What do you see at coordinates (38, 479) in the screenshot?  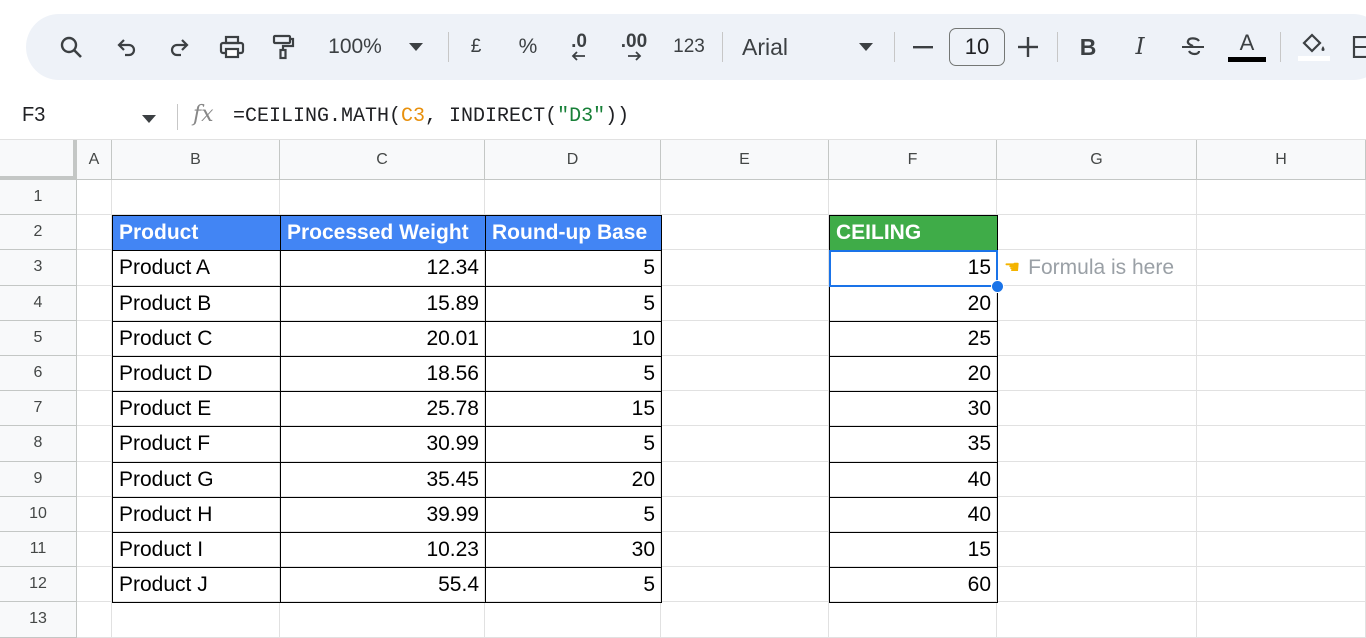 I see `row-header-9: 9` at bounding box center [38, 479].